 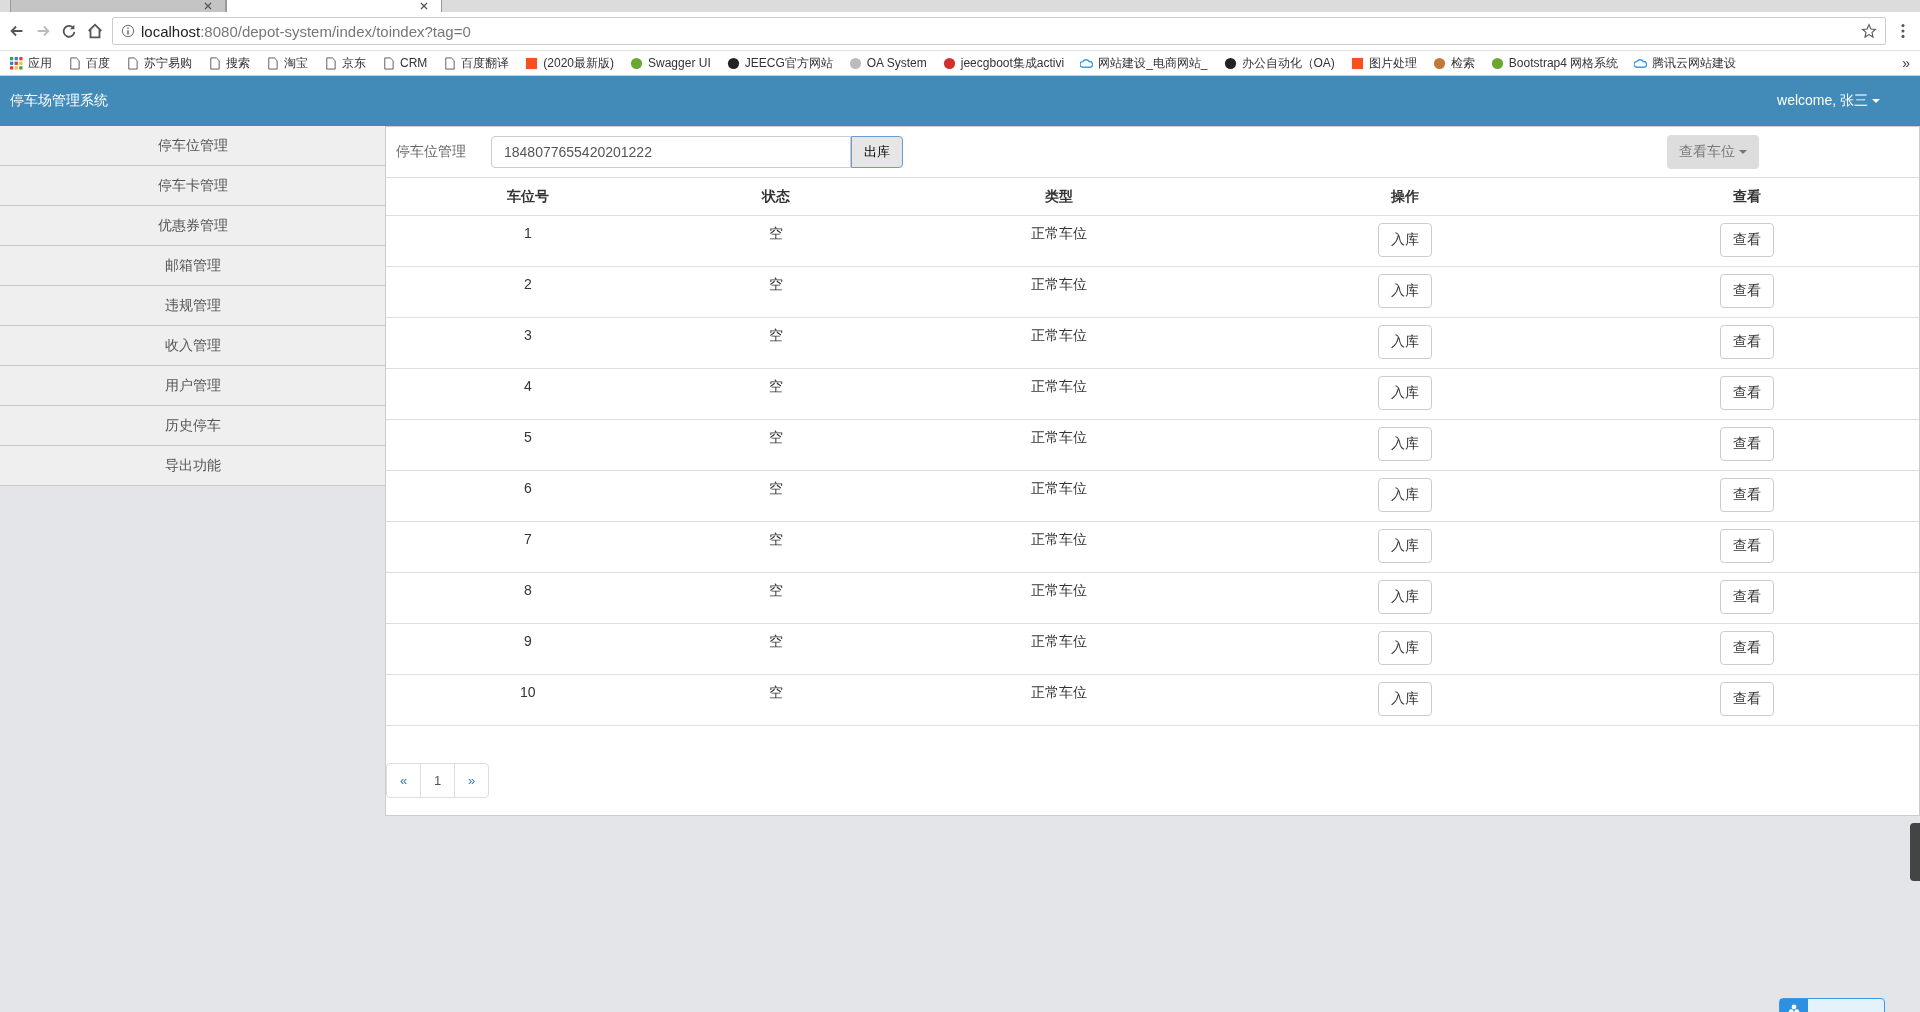 I want to click on sidebar-item: 停车位管理, so click(x=192, y=146).